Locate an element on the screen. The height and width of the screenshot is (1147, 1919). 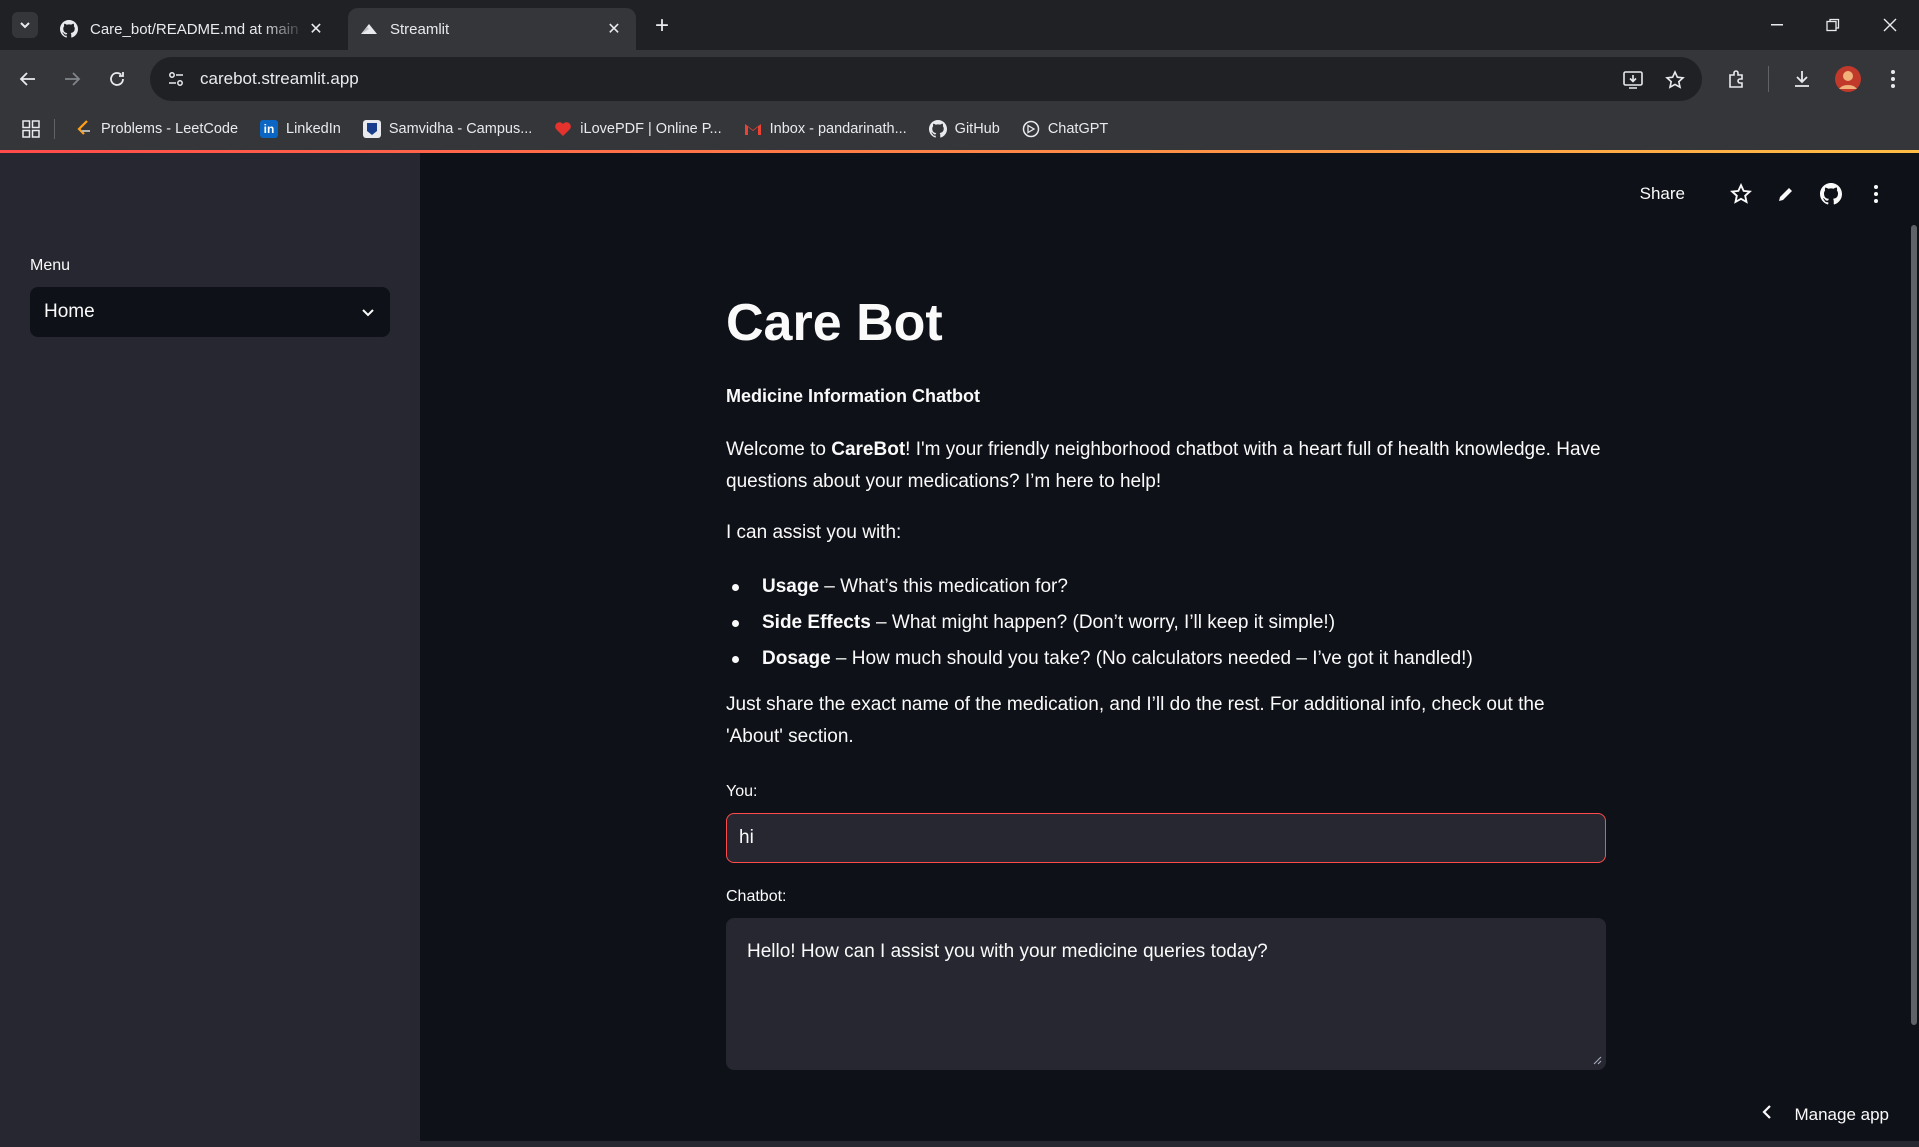
manage-app-label: Manage app is located at coordinates (1841, 1114).